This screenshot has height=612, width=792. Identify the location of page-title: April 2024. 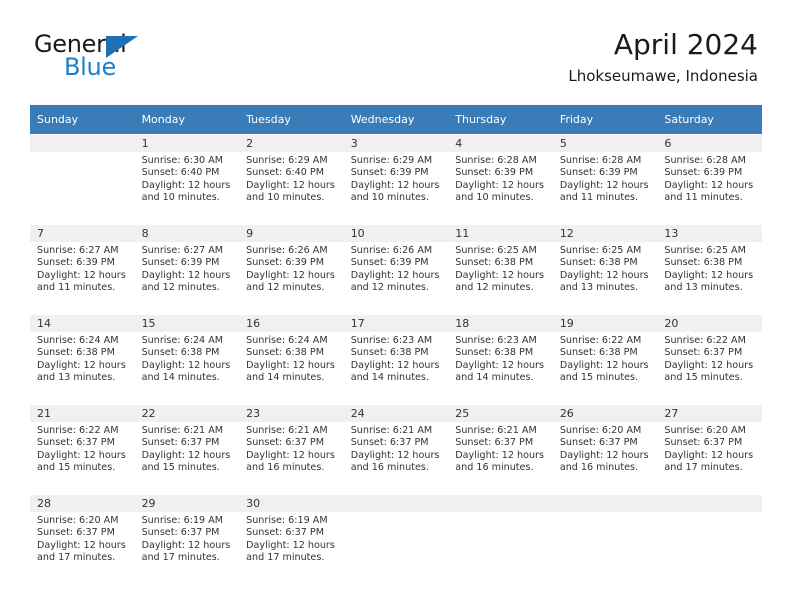
(685, 44).